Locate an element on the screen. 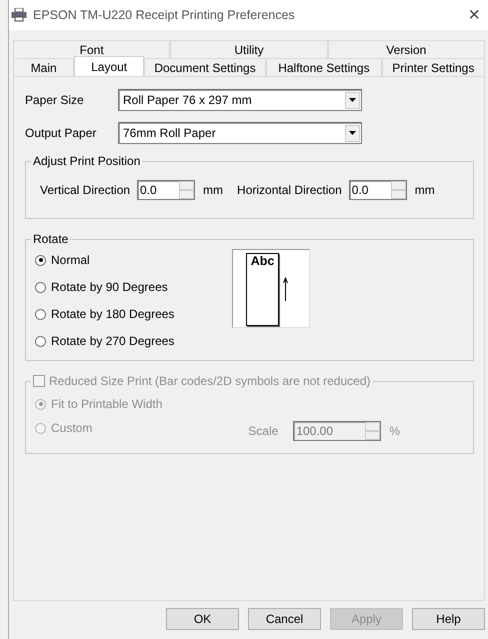 This screenshot has width=488, height=639. tab: Document Settings is located at coordinates (205, 67).